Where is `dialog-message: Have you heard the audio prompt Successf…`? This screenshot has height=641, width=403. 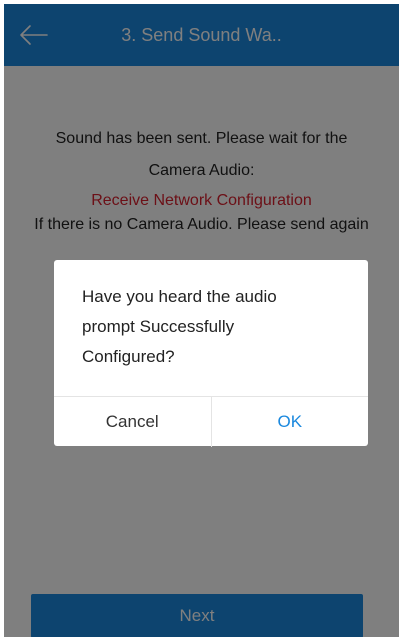
dialog-message: Have you heard the audio prompt Successf… is located at coordinates (217, 327).